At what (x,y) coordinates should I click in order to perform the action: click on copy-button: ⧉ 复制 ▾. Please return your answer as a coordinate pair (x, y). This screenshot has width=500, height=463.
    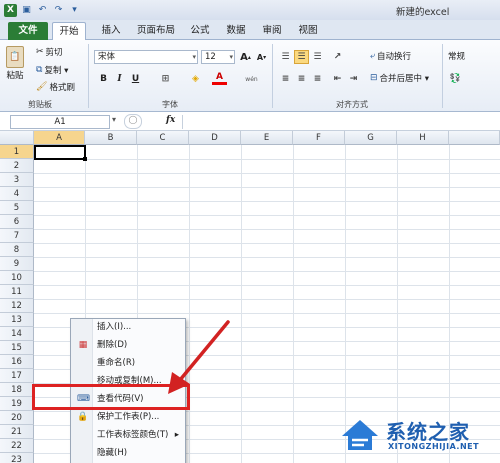
    Looking at the image, I should click on (52, 70).